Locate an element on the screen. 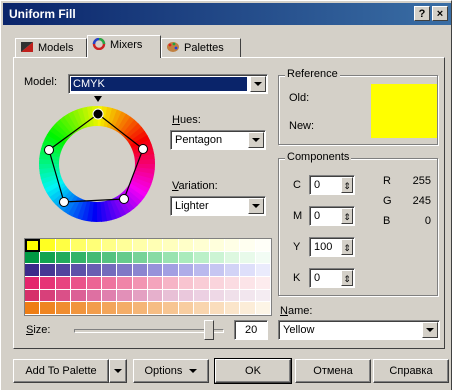 The width and height of the screenshot is (454, 390). variation-select: Lighter is located at coordinates (218, 206).